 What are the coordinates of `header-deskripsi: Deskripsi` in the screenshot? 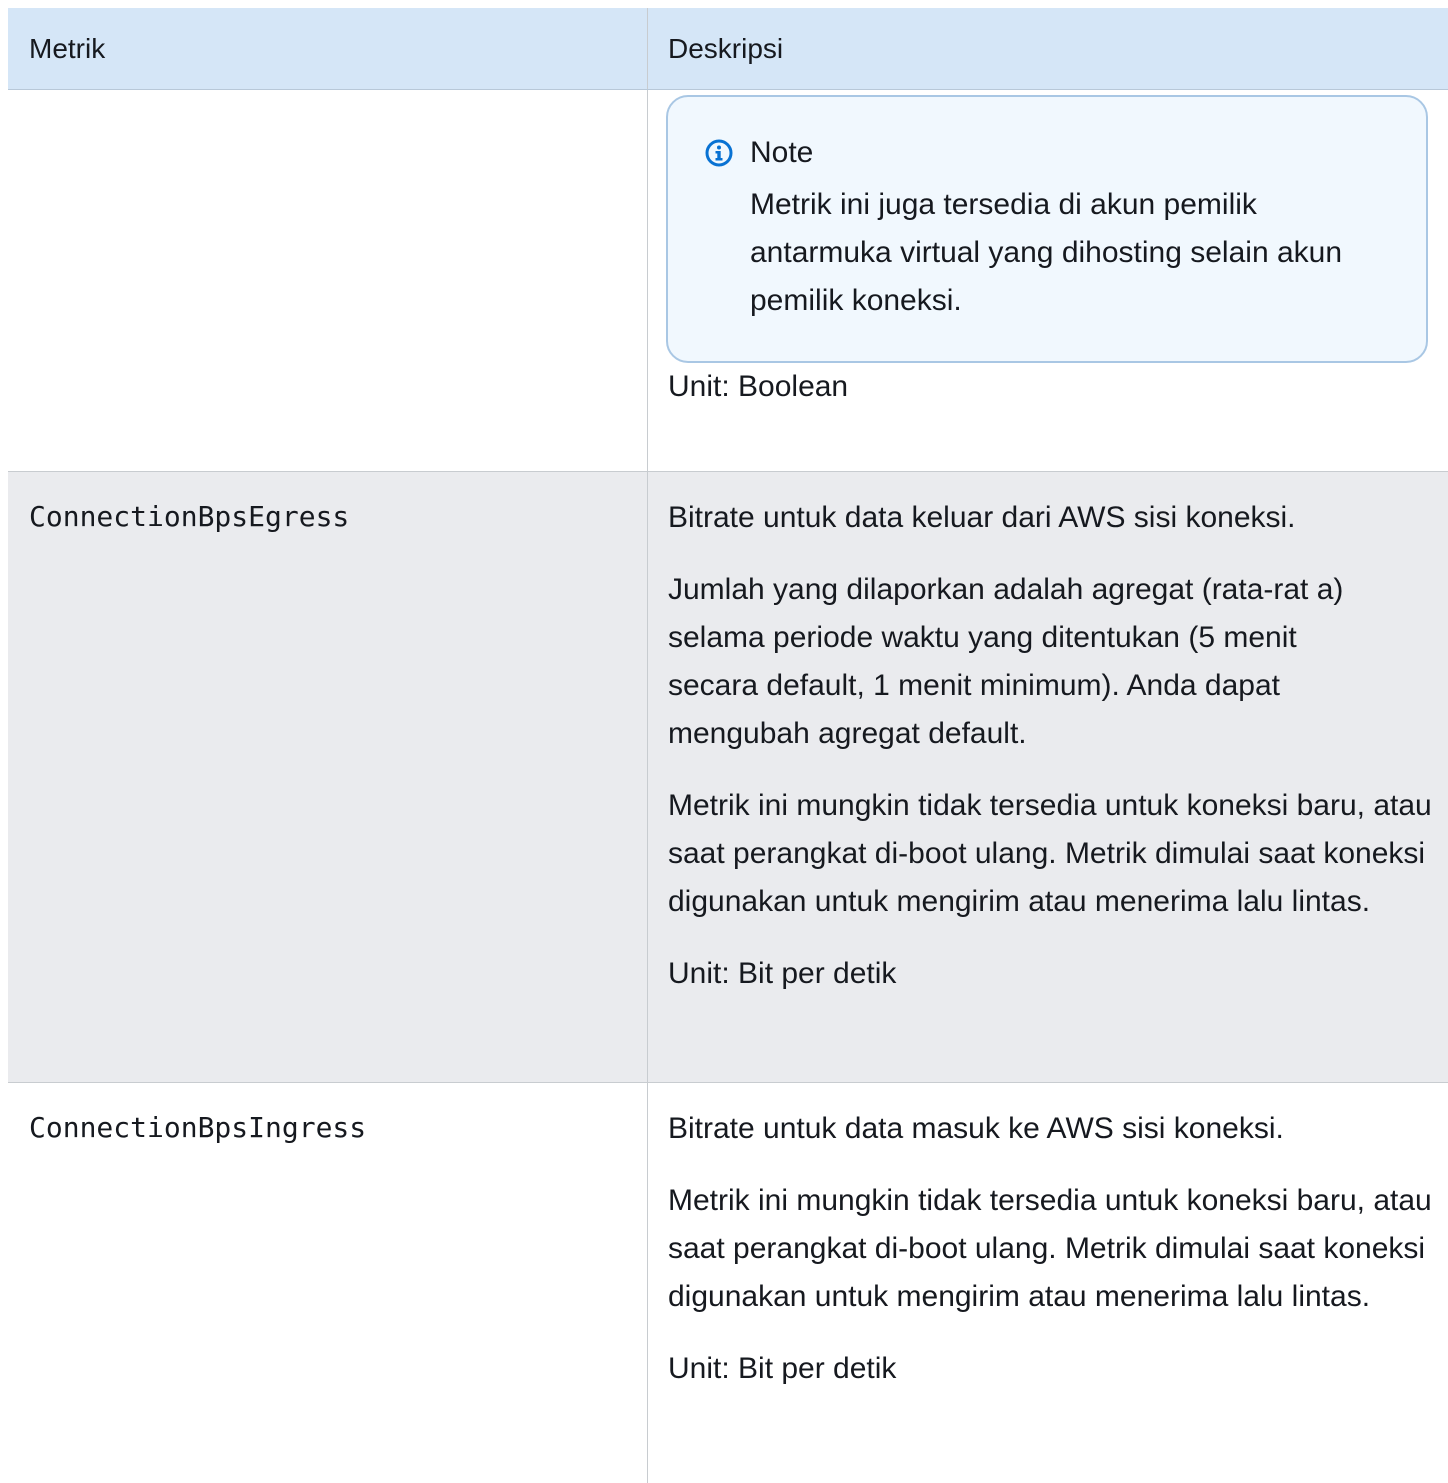 It's located at (1047, 48).